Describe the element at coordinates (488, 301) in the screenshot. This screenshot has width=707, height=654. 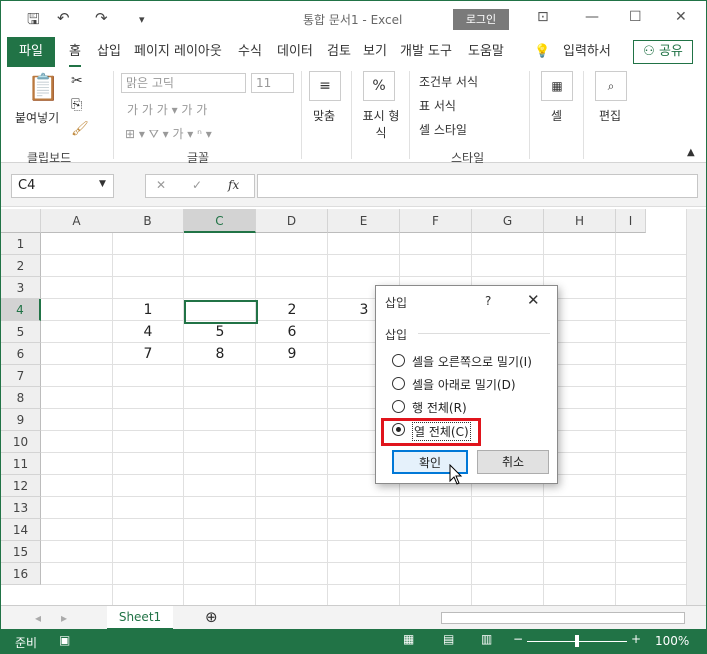
I see `help-icon: ?` at that location.